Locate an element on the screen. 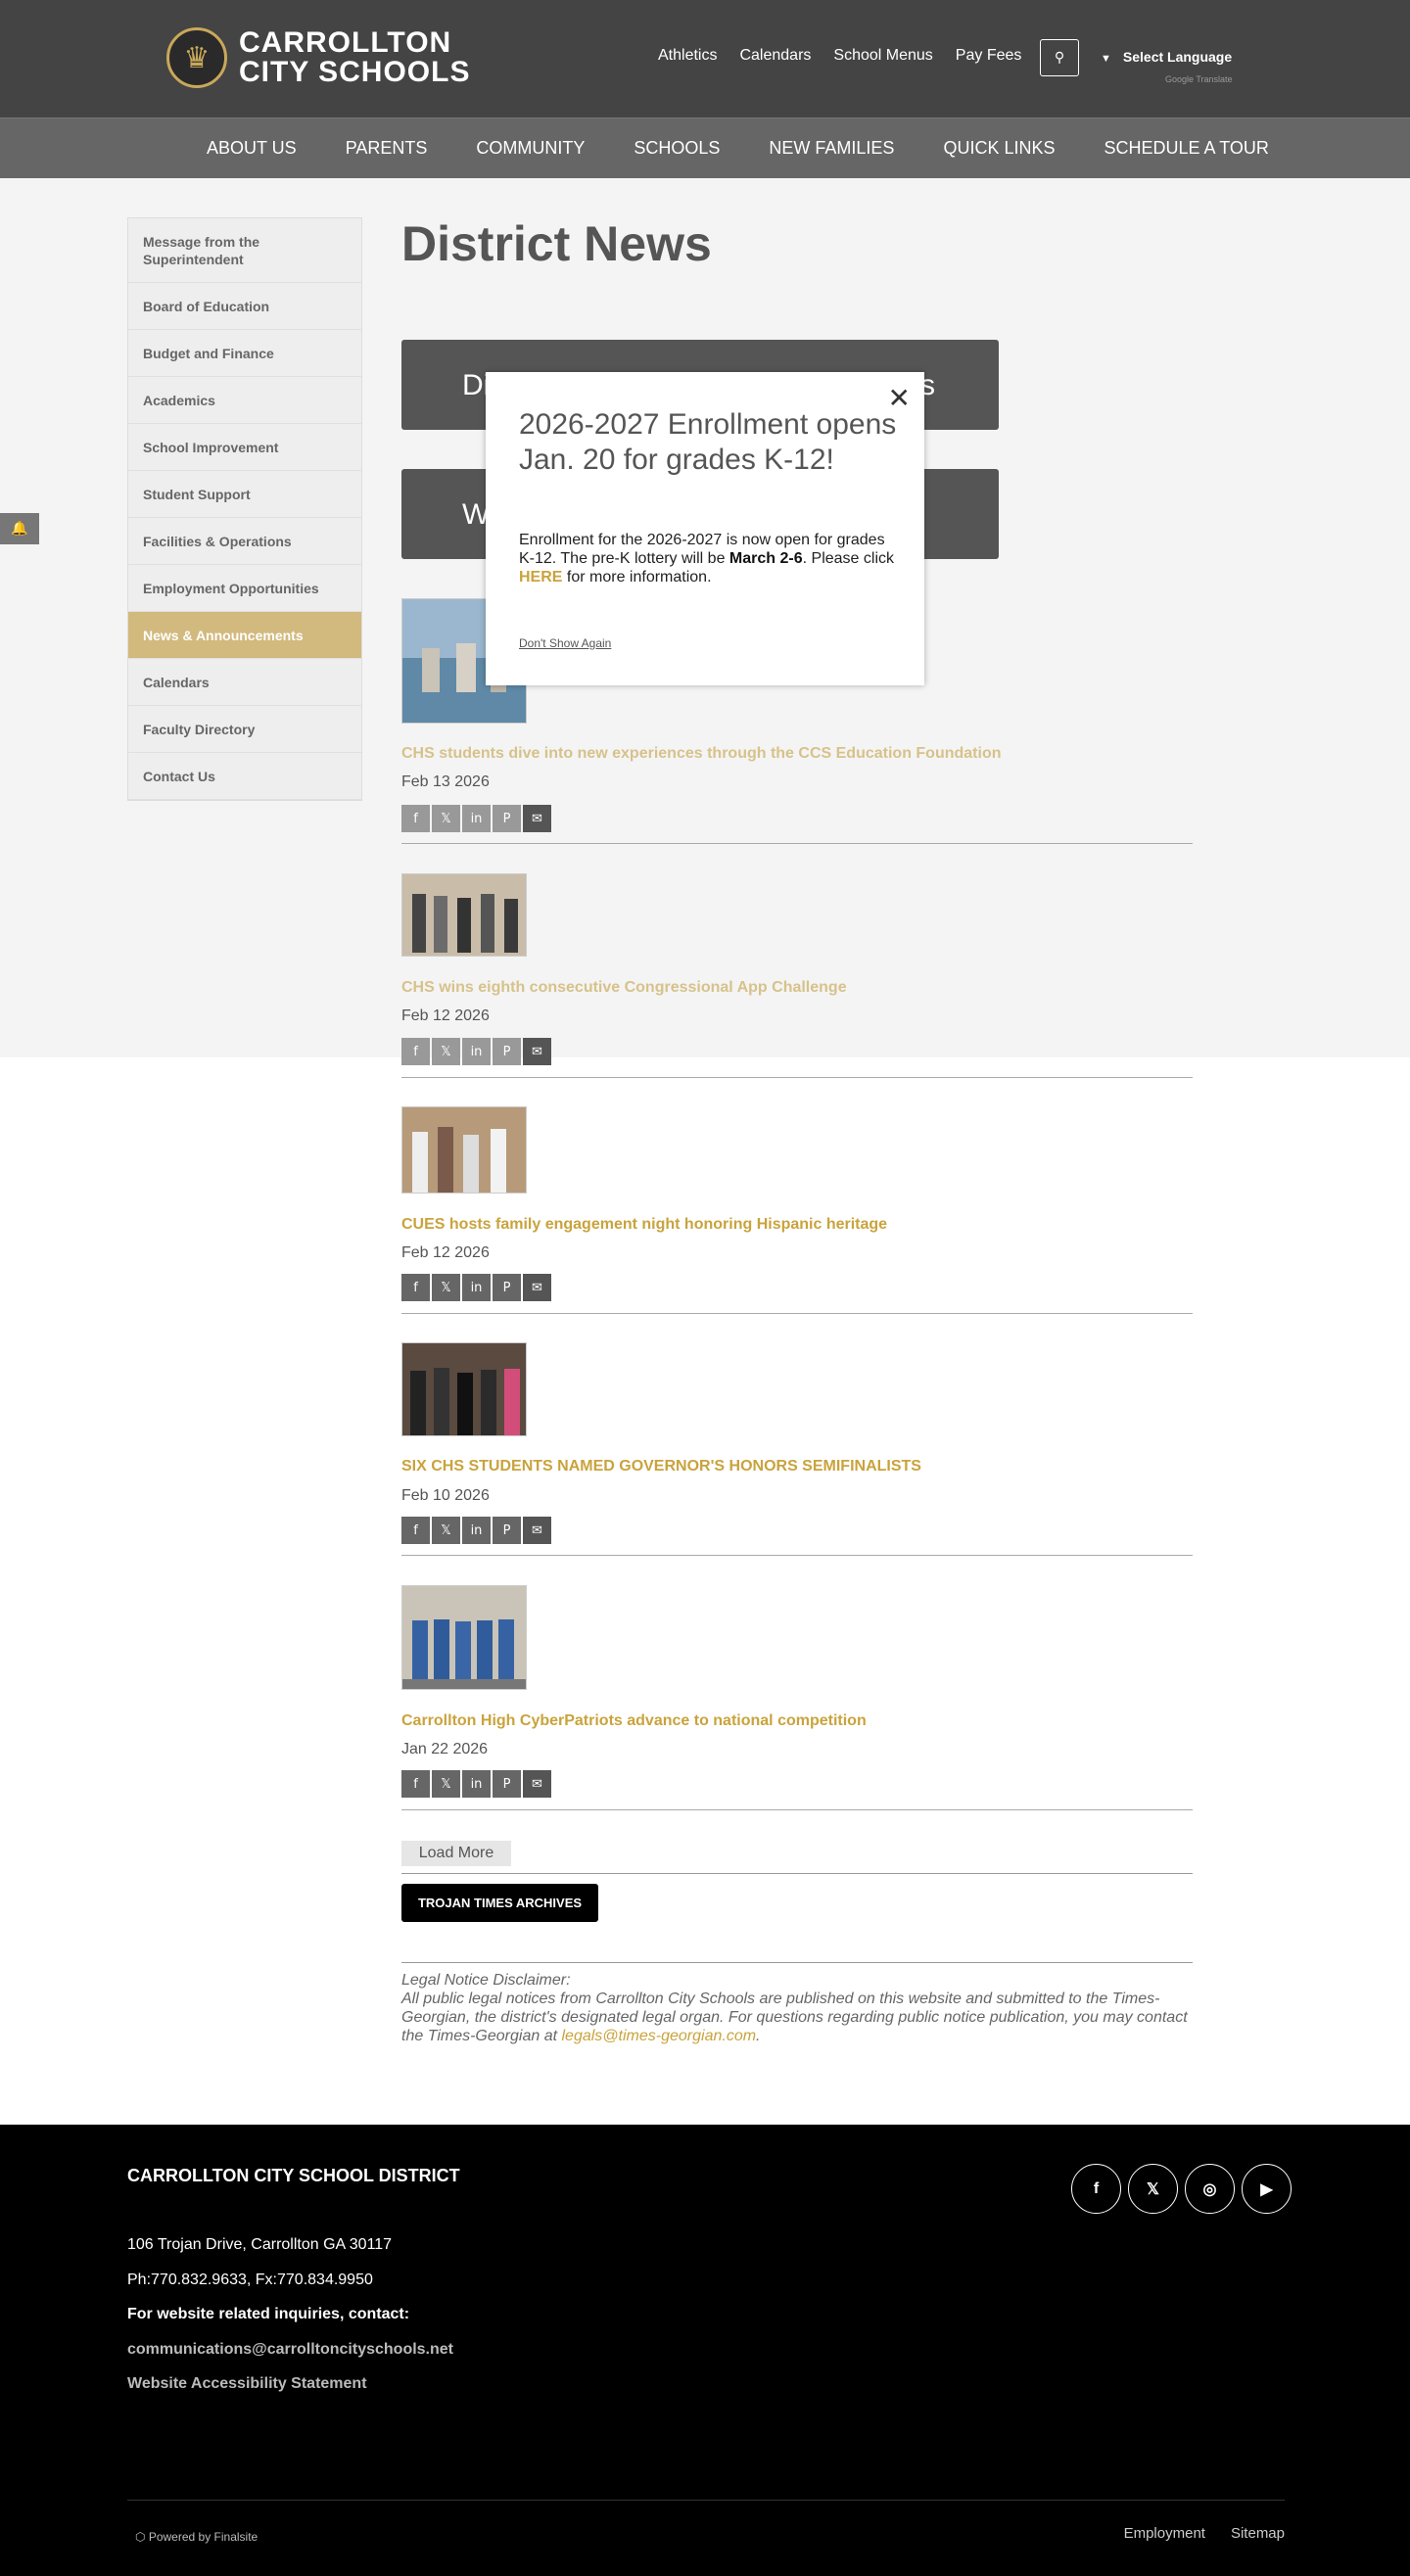  nav-about-us: ABOUT US is located at coordinates (252, 148).